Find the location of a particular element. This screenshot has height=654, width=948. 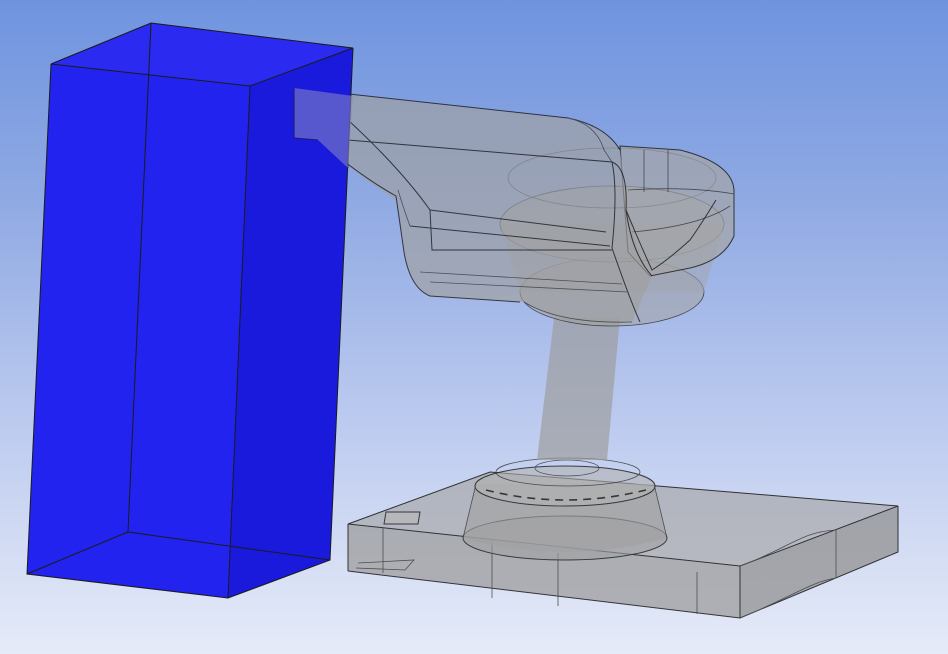

support-post is located at coordinates (578, 389).